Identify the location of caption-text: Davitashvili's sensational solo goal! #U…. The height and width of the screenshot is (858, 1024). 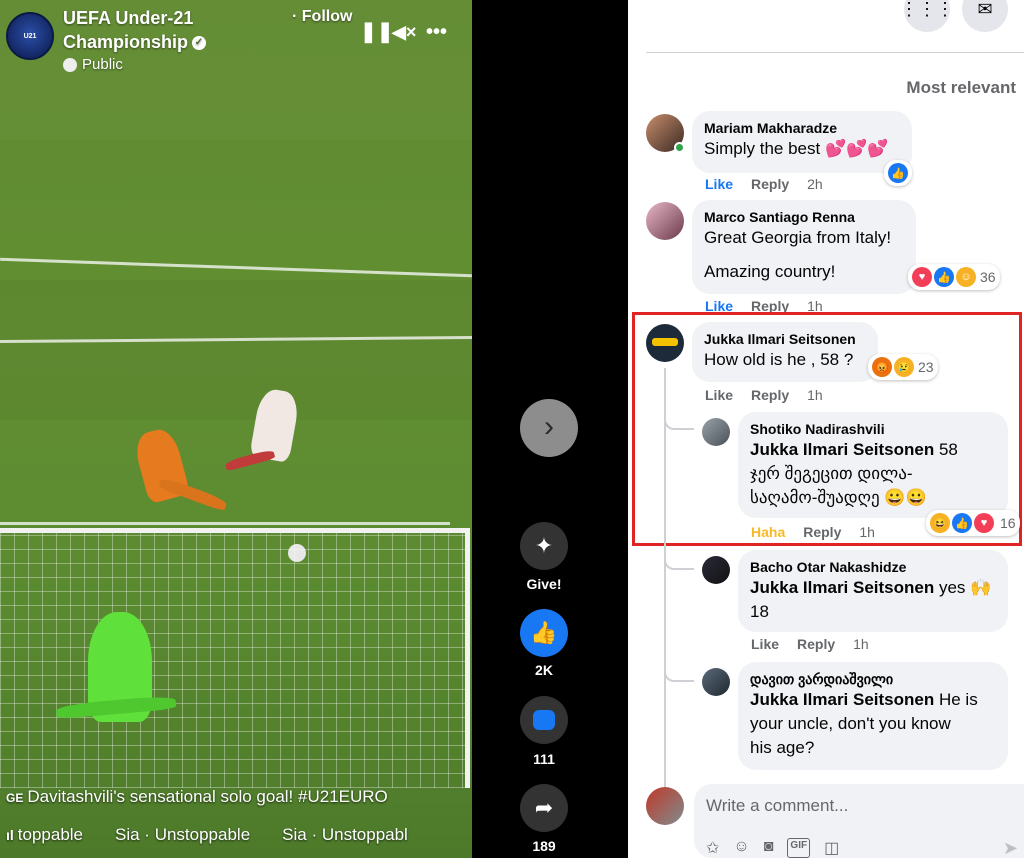
(207, 796).